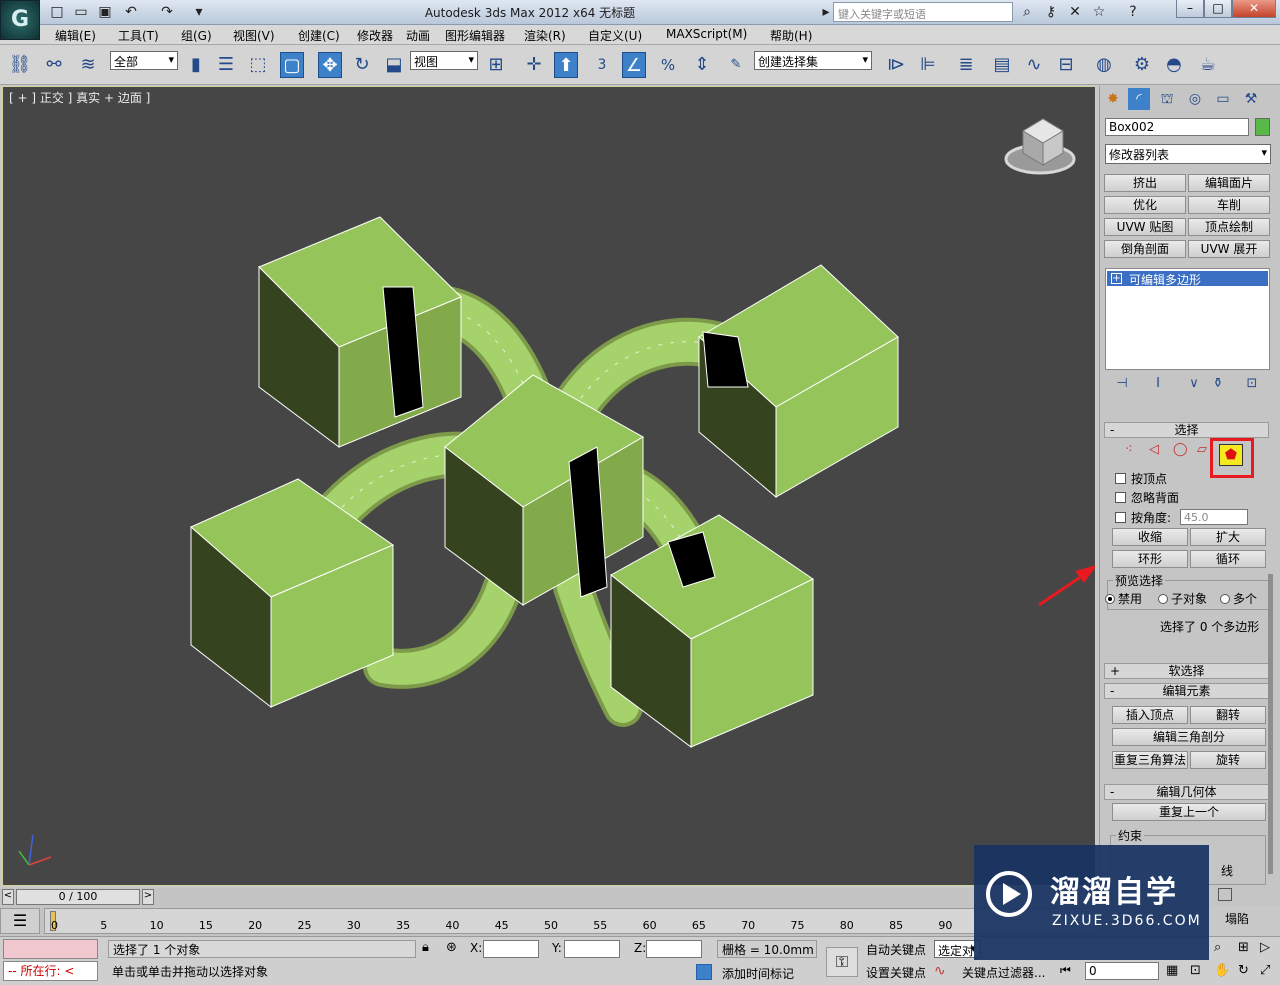 This screenshot has height=985, width=1280. Describe the element at coordinates (1214, 517) in the screenshot. I see `angle-spinner: 45.0` at that location.